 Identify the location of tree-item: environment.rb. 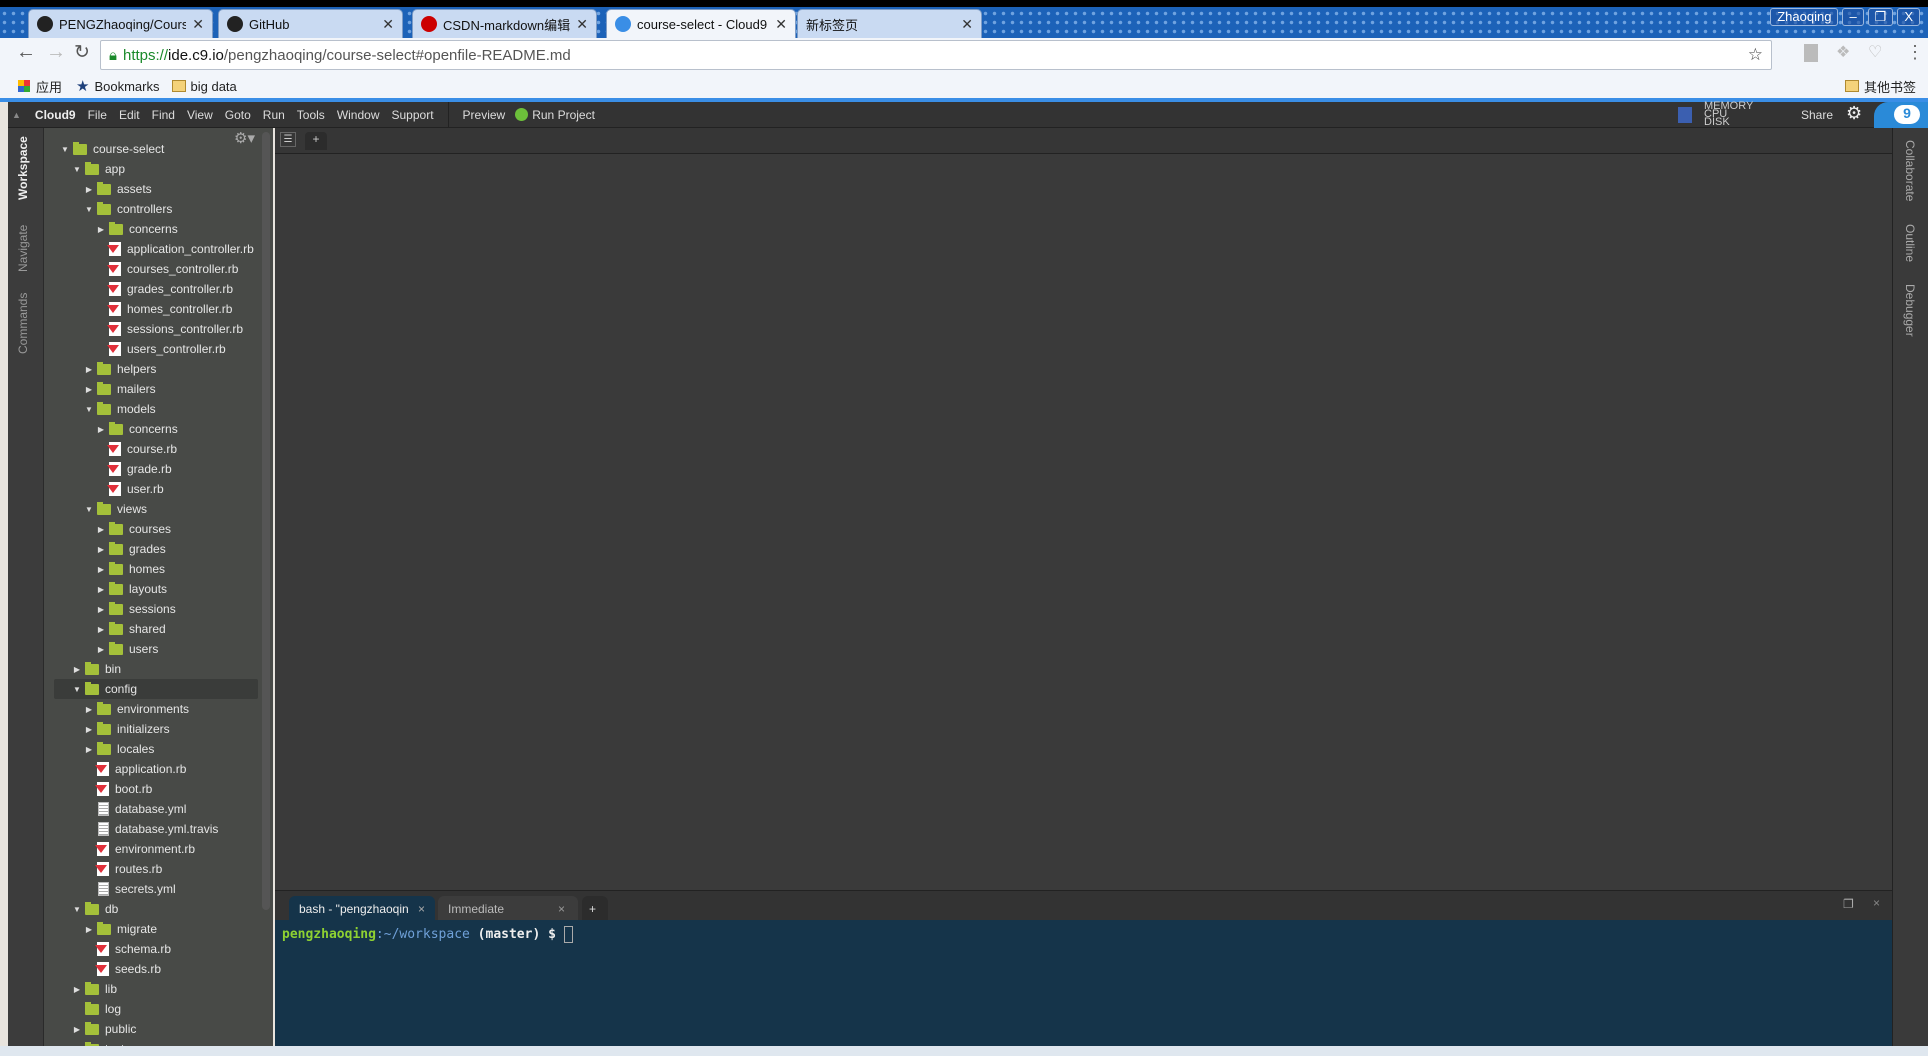
(151, 849).